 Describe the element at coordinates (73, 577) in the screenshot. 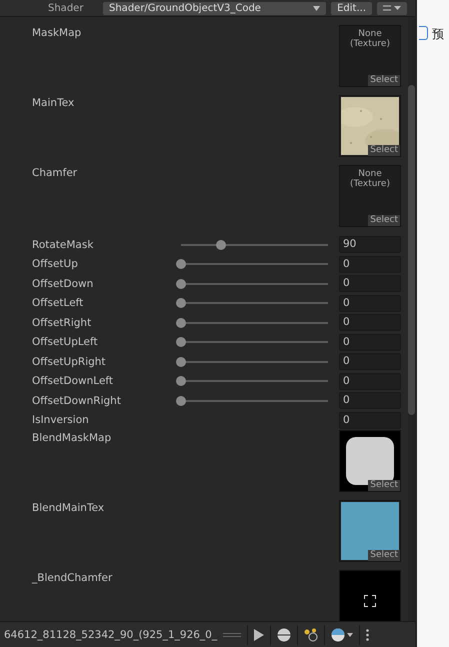

I see `property-label: _BlendChamfer` at that location.